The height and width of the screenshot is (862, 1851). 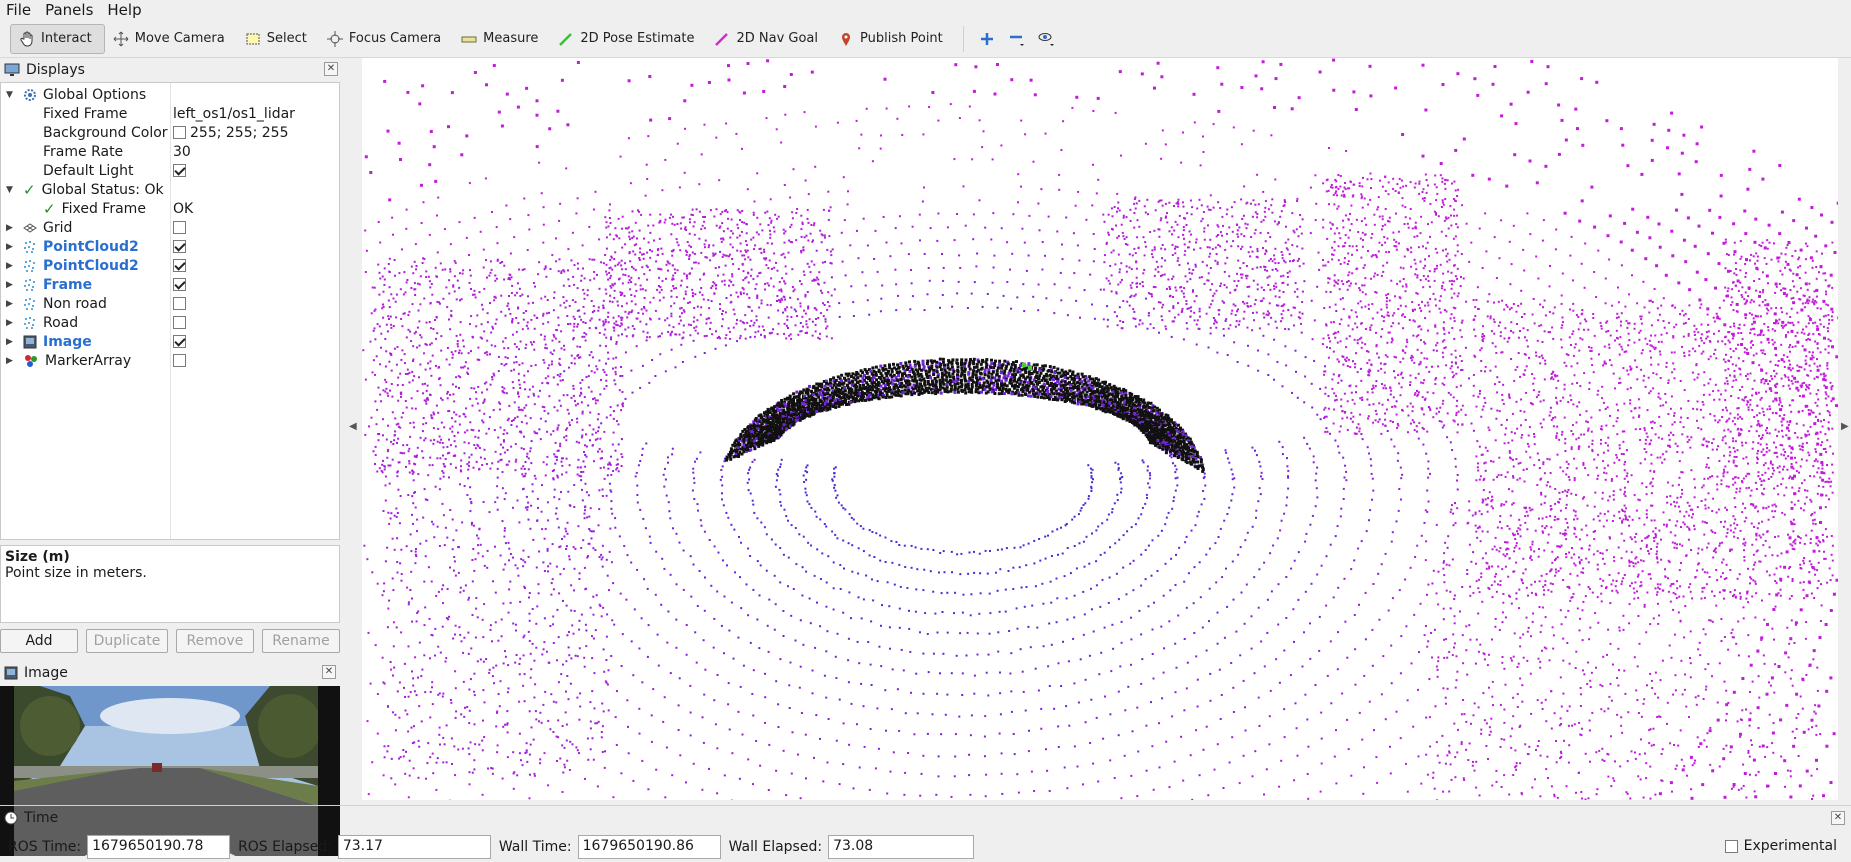 What do you see at coordinates (159, 846) in the screenshot?
I see `ros-time-field: 1679650190.78` at bounding box center [159, 846].